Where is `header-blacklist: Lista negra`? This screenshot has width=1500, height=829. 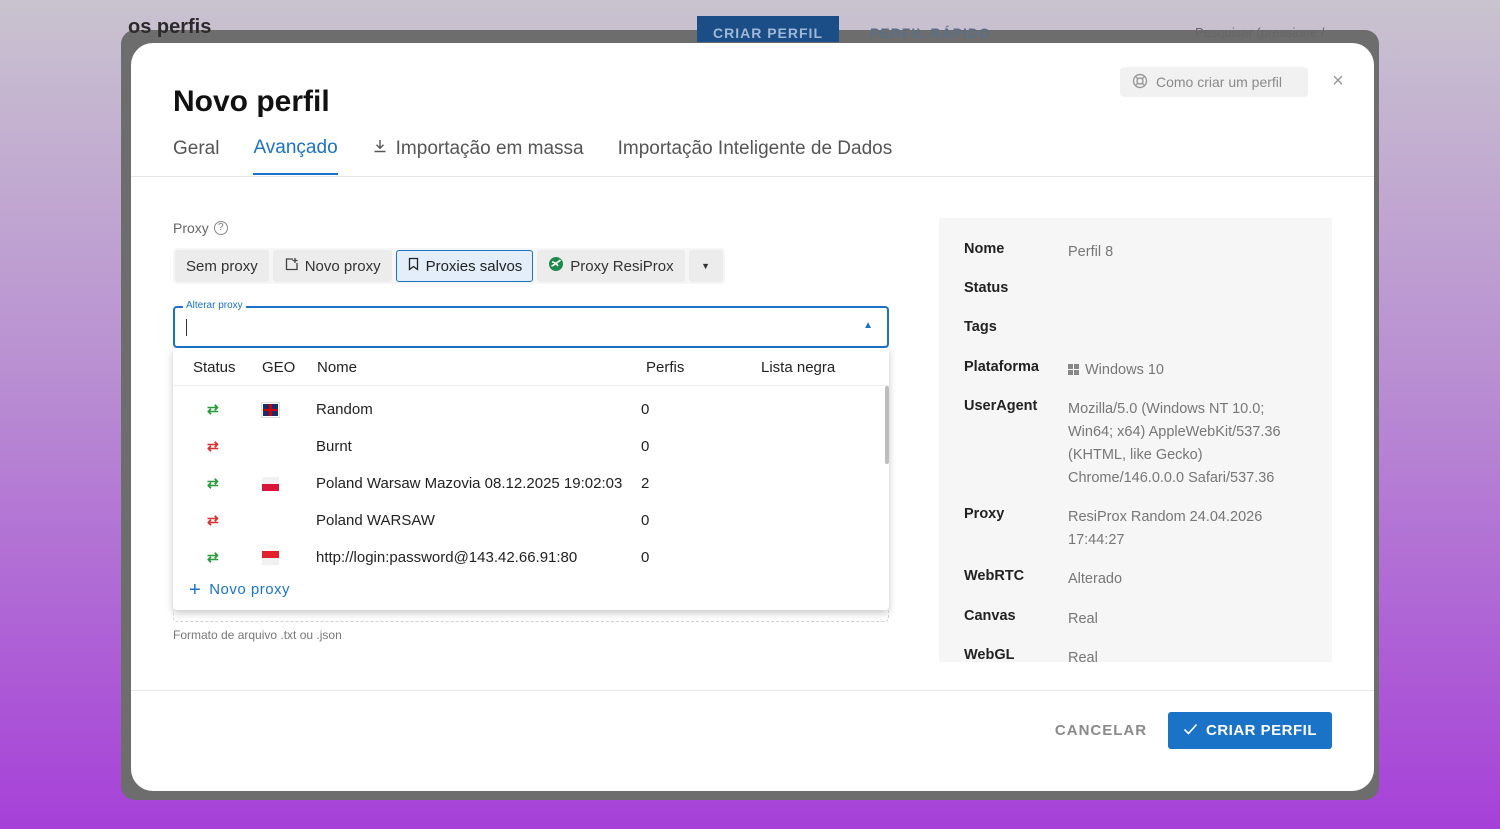
header-blacklist: Lista negra is located at coordinates (798, 367).